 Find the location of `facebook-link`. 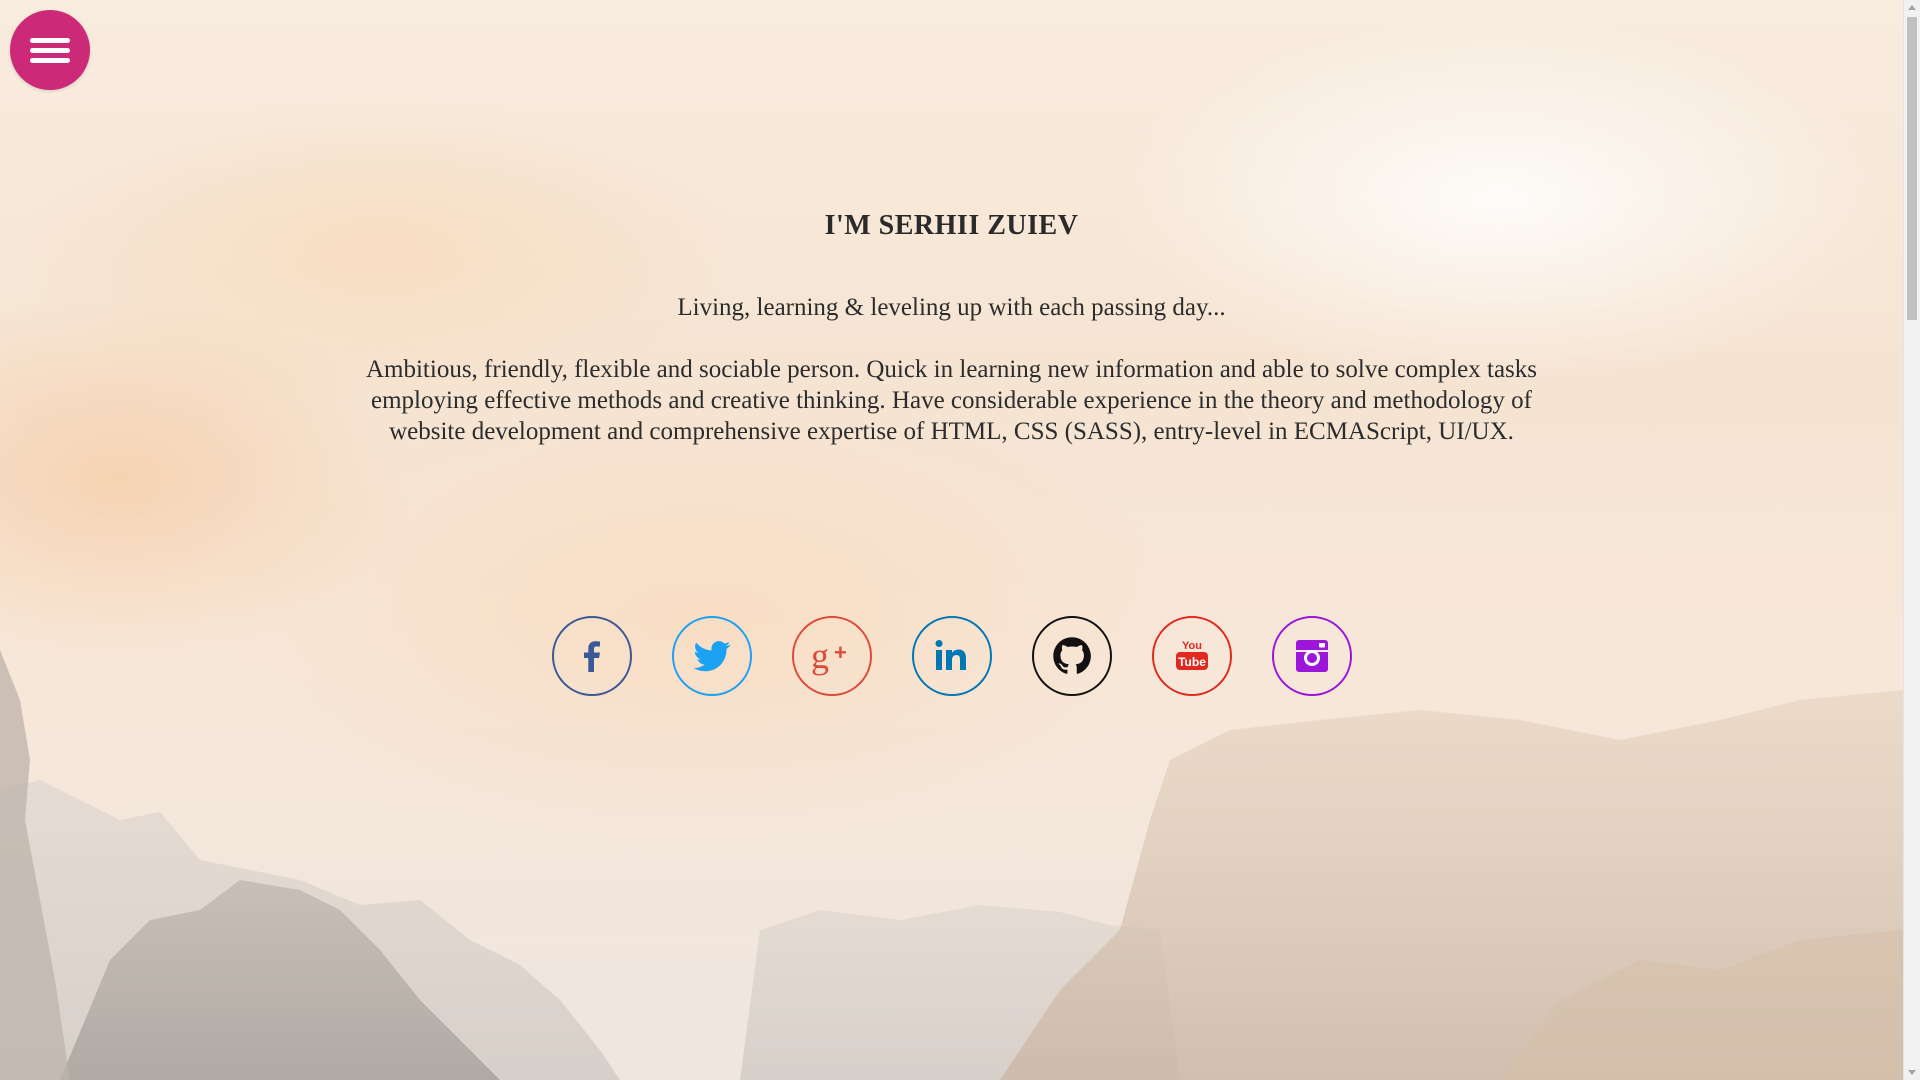

facebook-link is located at coordinates (591, 656).